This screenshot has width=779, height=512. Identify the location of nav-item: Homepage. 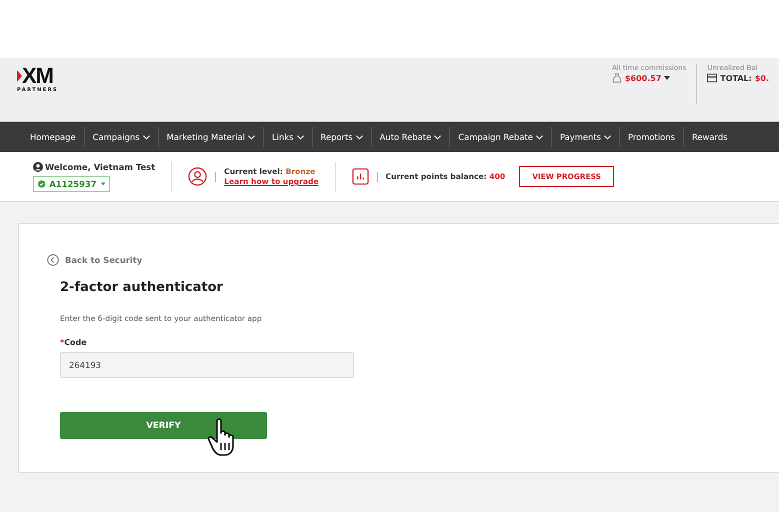
(53, 137).